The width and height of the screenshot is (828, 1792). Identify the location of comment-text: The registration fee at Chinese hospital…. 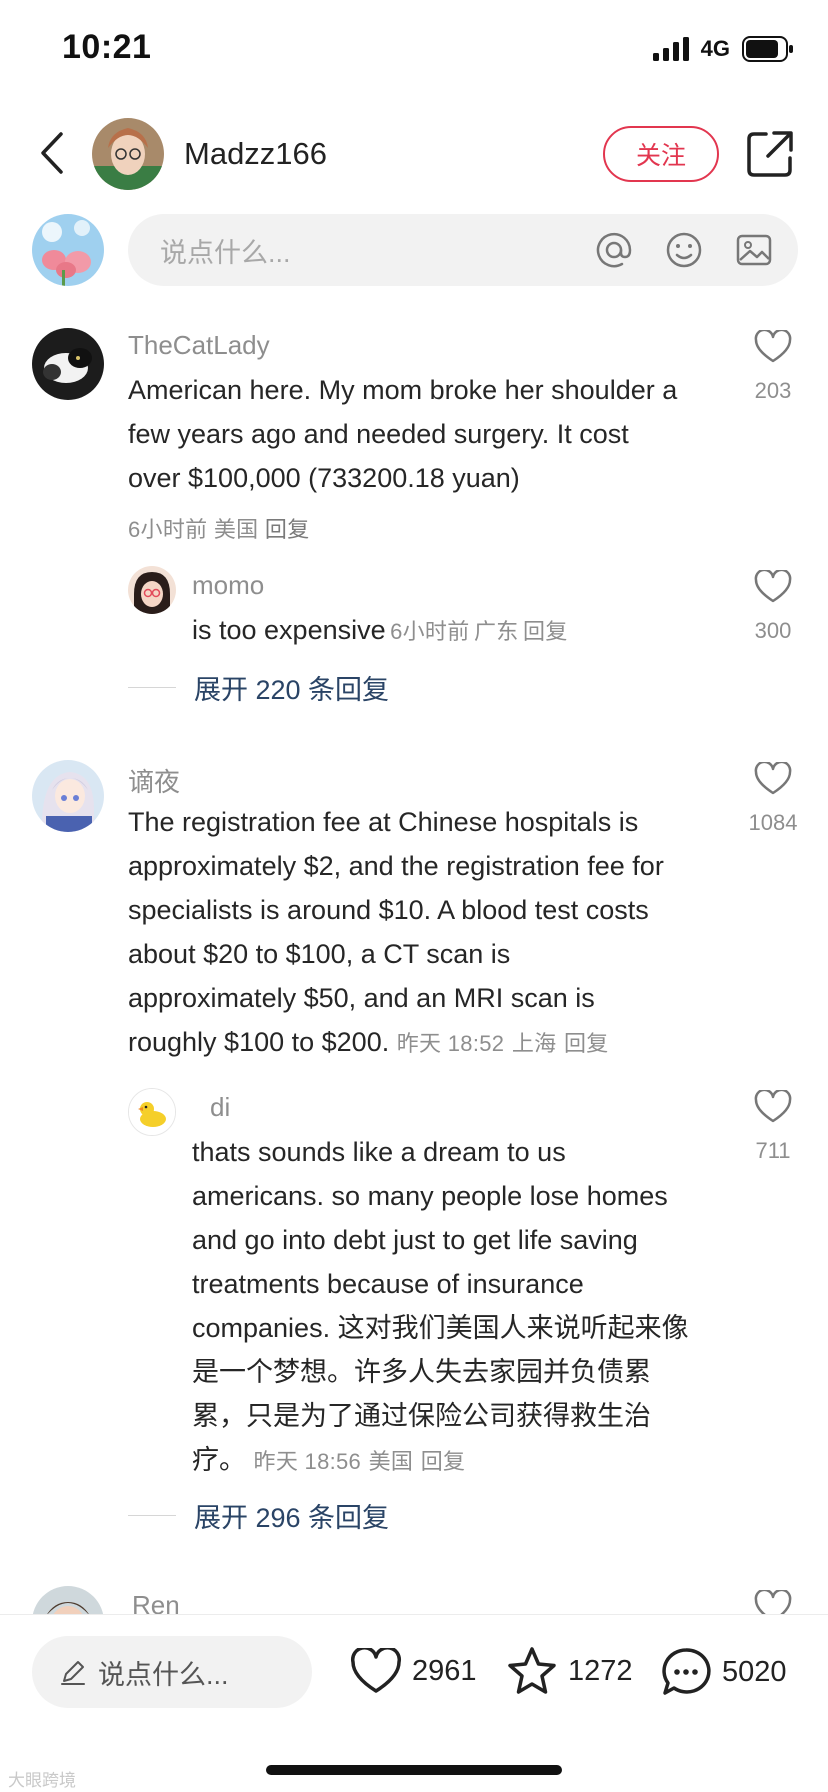
(396, 932).